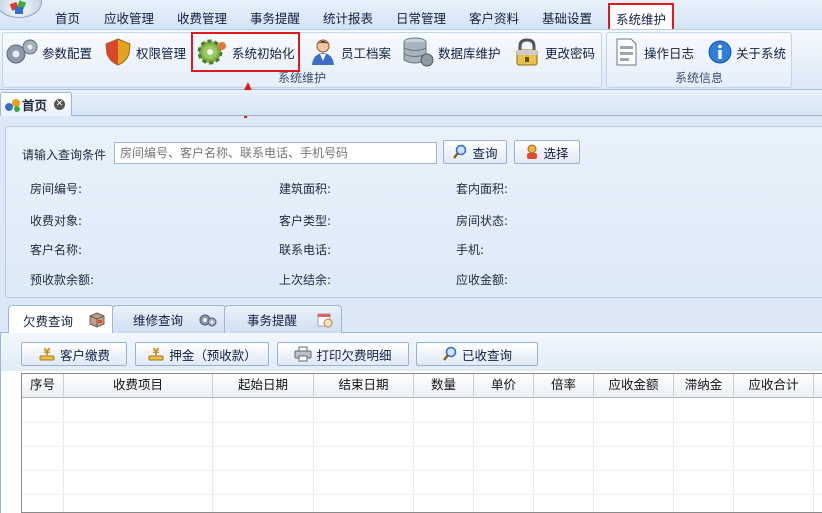  What do you see at coordinates (56, 250) in the screenshot?
I see `field-customer-name: 客户名称:` at bounding box center [56, 250].